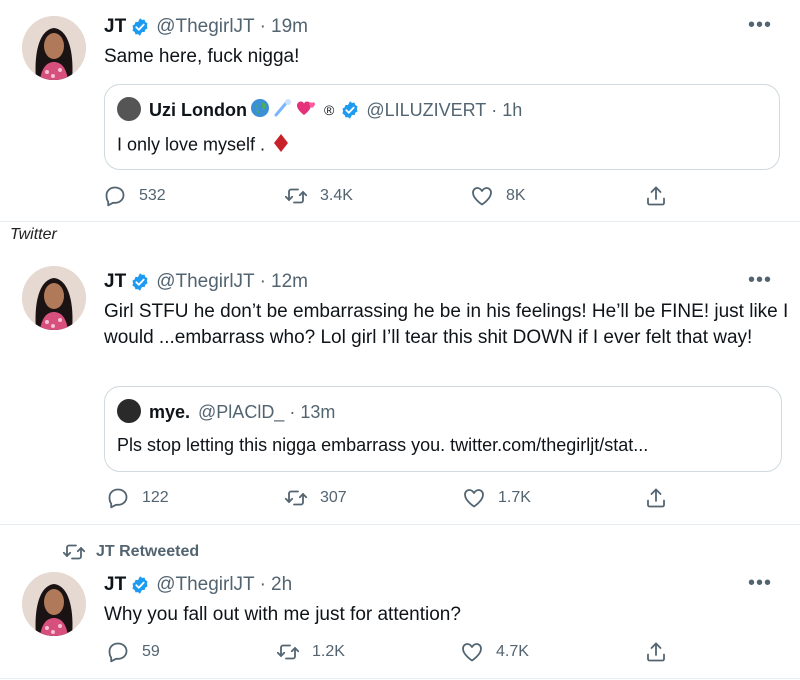  I want to click on like-count: 1.7K, so click(514, 497).